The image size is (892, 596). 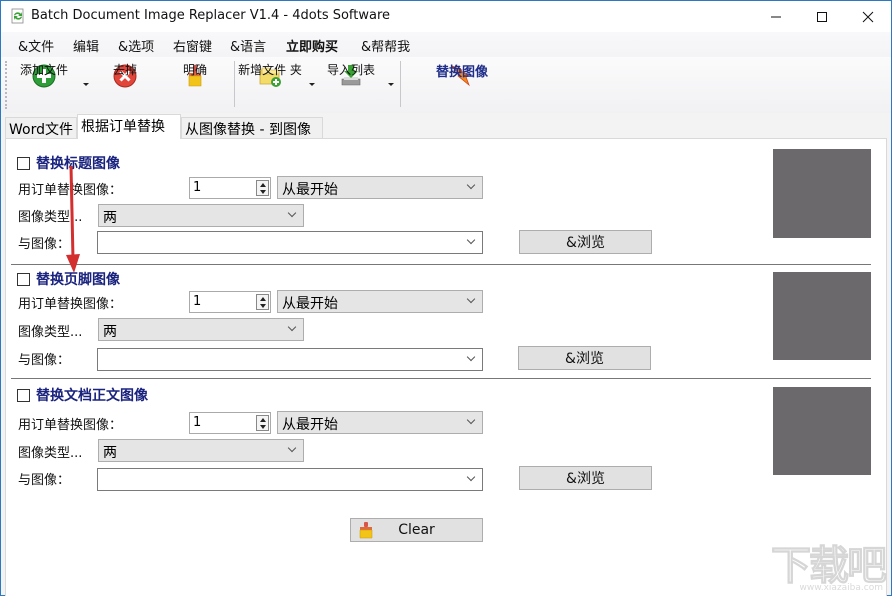 I want to click on menu-edit: 编辑, so click(x=86, y=45).